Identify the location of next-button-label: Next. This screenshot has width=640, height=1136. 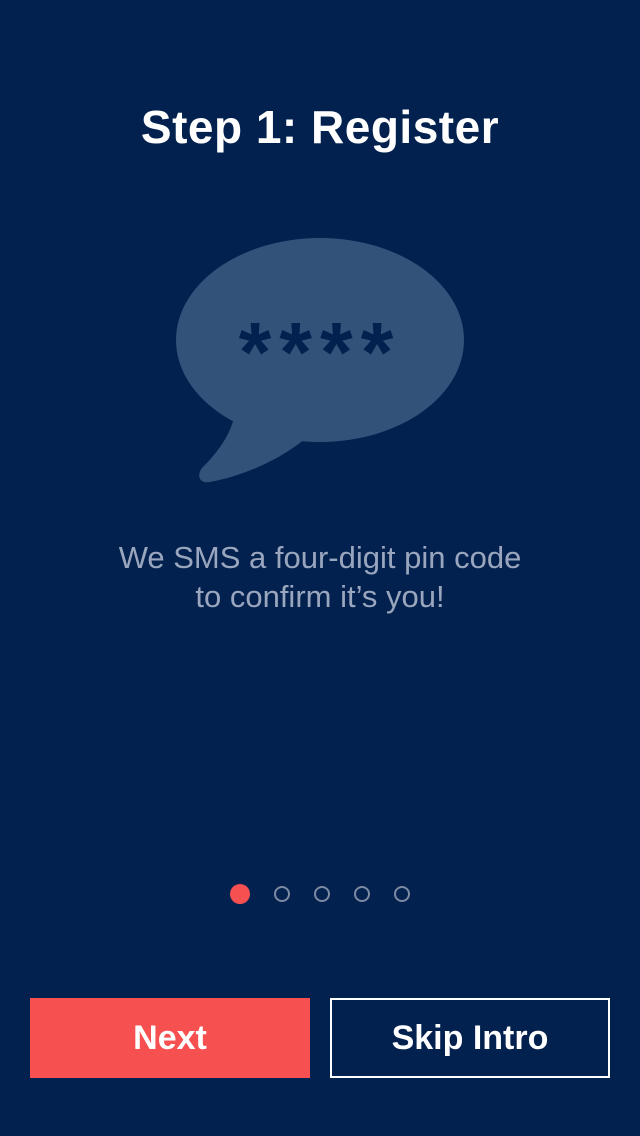
(170, 1037).